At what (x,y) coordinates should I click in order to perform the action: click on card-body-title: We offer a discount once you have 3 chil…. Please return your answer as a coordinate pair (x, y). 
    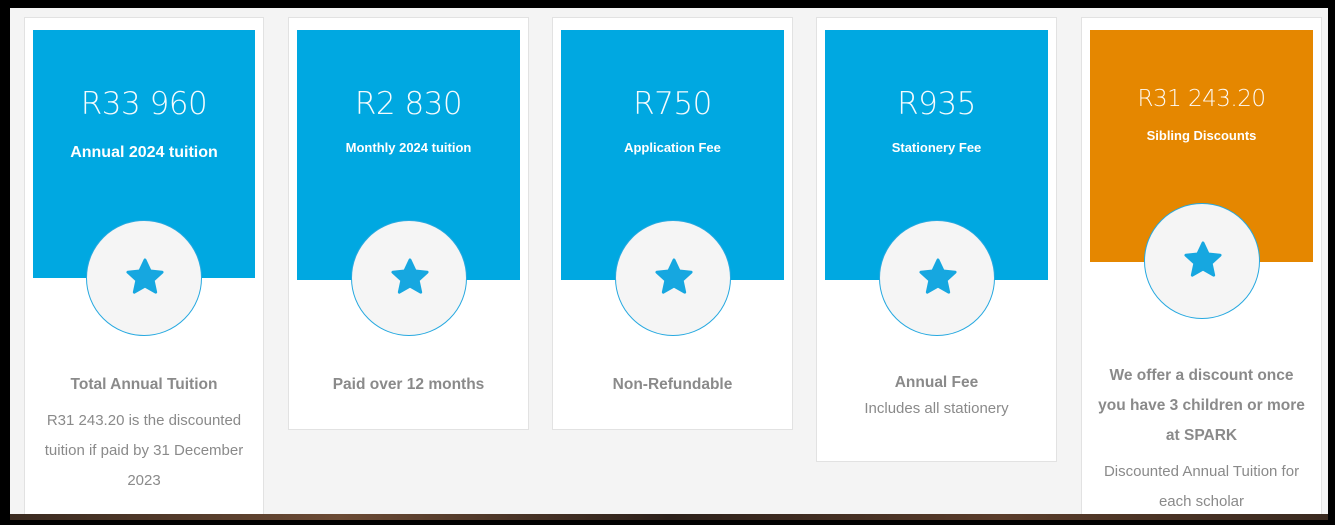
    Looking at the image, I should click on (1201, 405).